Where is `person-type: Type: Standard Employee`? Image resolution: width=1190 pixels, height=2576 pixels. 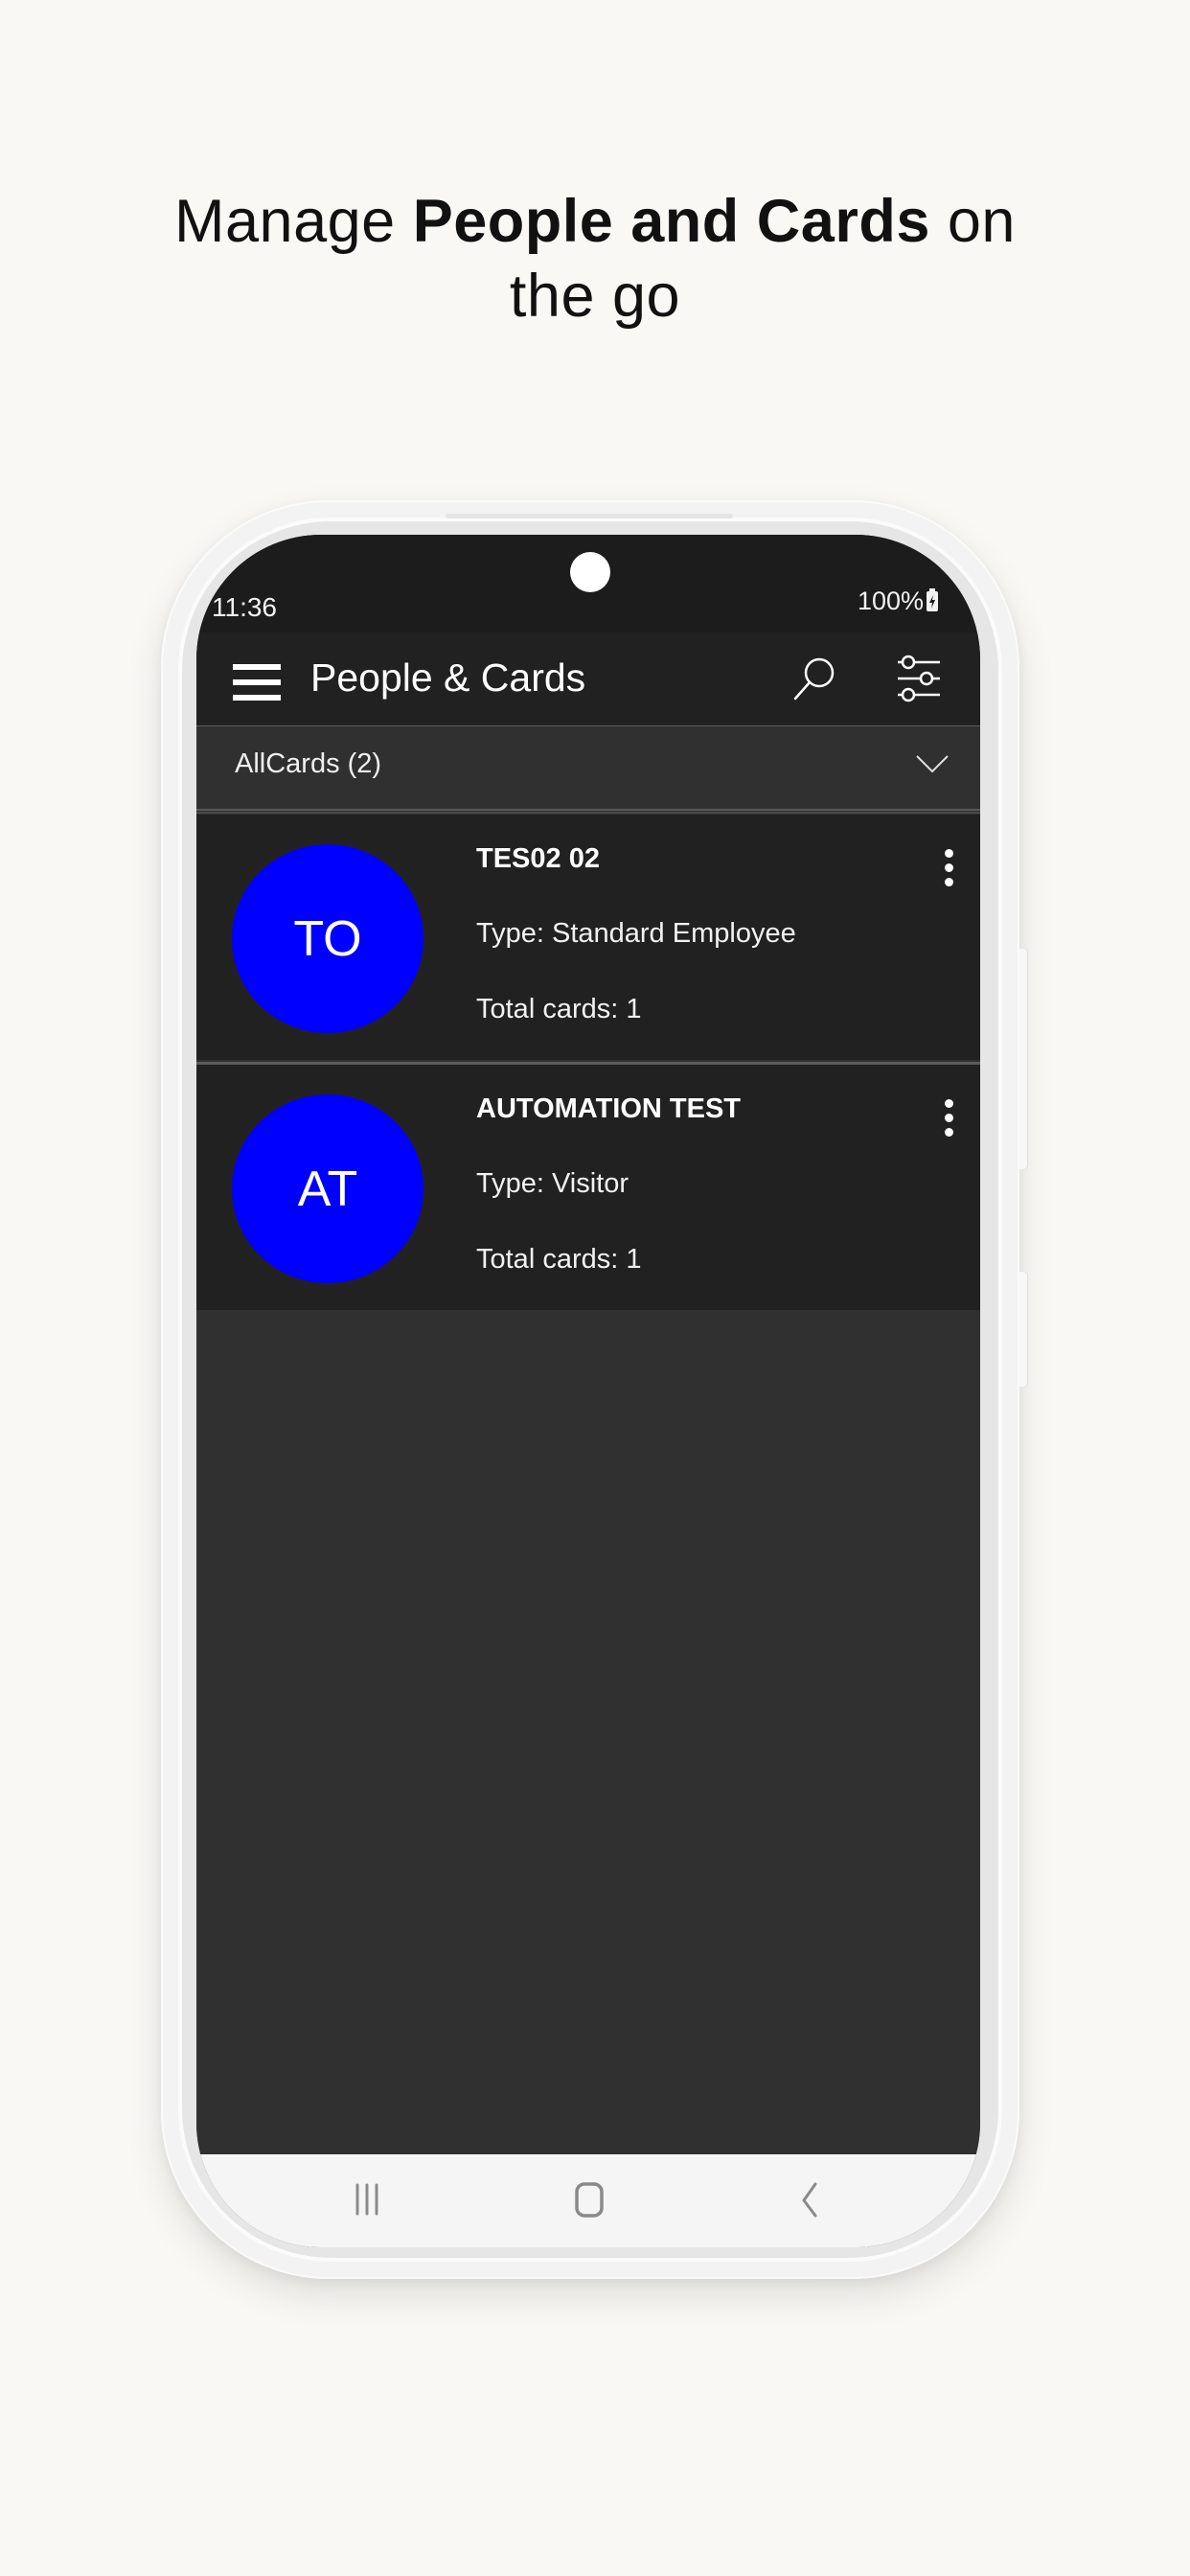
person-type: Type: Standard Employee is located at coordinates (636, 933).